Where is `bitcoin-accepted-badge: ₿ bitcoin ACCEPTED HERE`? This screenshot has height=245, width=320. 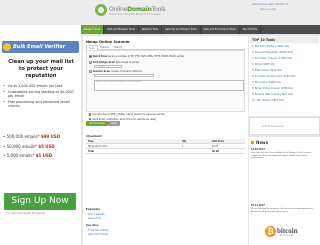
bitcoin-accepted-badge: ₿ bitcoin ACCEPTED HERE is located at coordinates (288, 232).